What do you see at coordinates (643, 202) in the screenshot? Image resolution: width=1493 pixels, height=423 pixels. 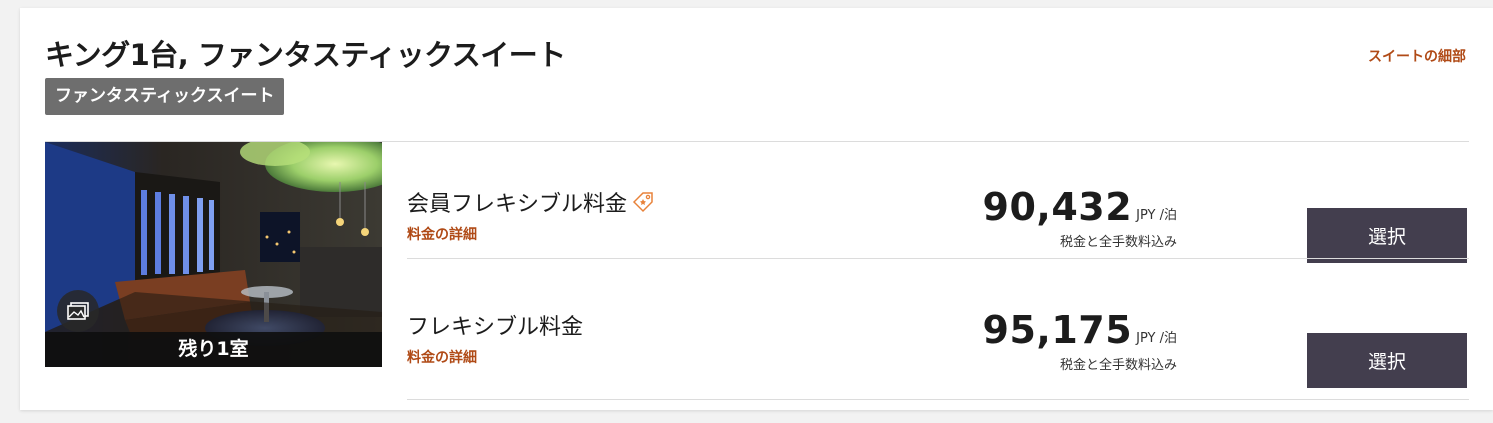 I see `member-tag-icon` at bounding box center [643, 202].